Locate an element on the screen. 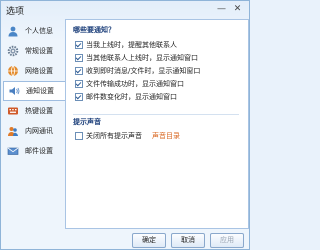 The height and width of the screenshot is (250, 320). option-notify-contact-online: 当其他联系人上线时，显示通知窗口 is located at coordinates (136, 58).